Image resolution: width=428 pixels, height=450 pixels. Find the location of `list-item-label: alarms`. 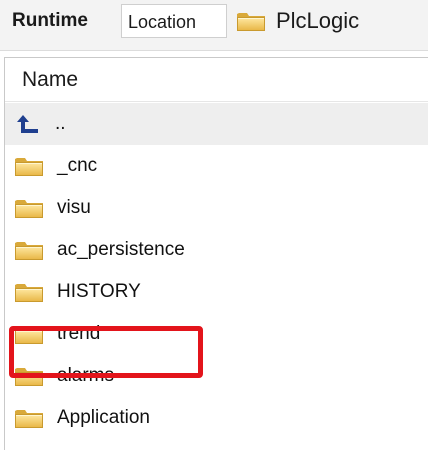

list-item-label: alarms is located at coordinates (86, 375).